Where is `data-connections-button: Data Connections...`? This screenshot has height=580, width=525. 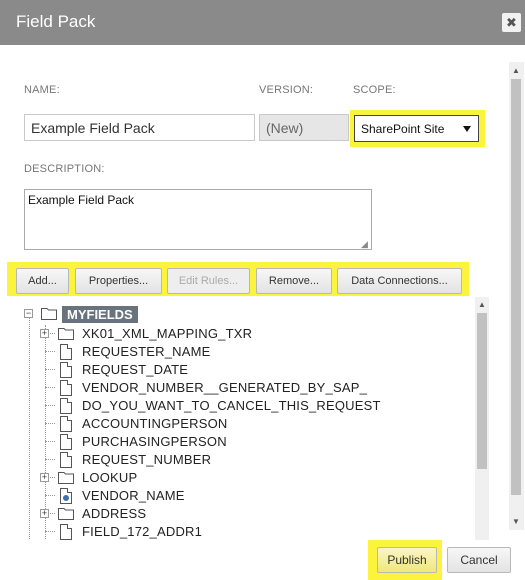 data-connections-button: Data Connections... is located at coordinates (399, 281).